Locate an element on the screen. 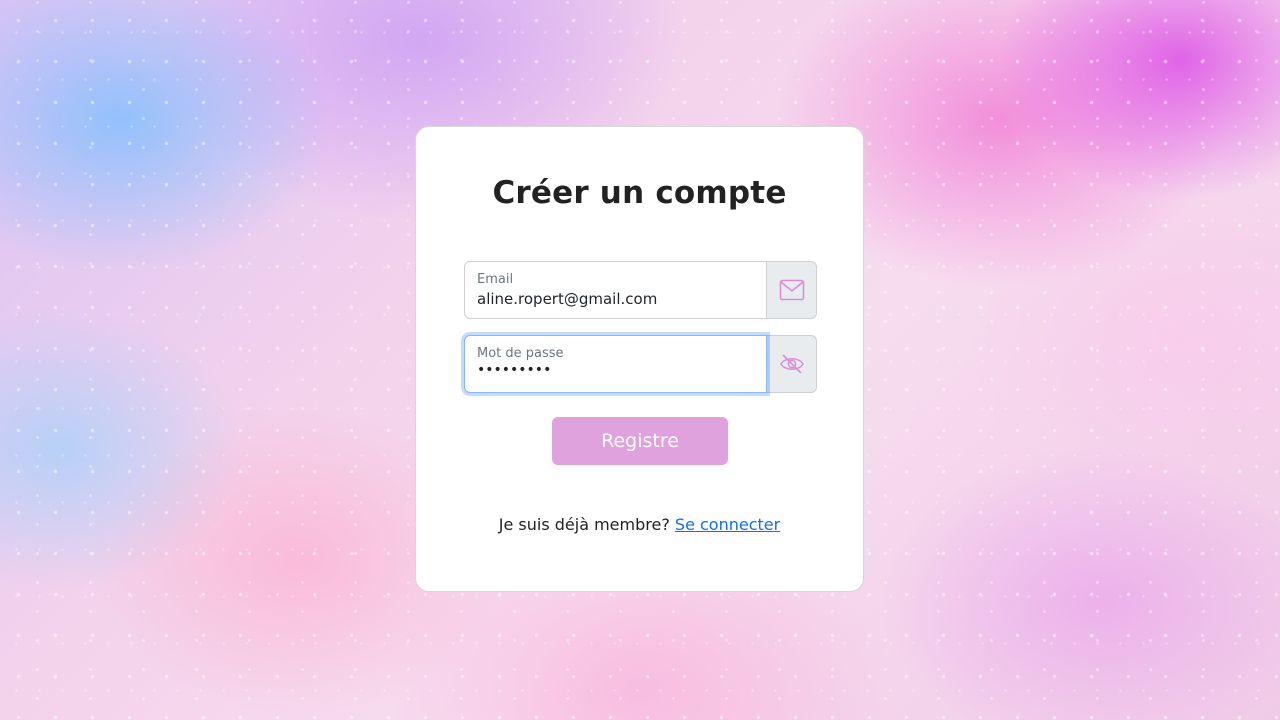  login-prompt: Je suis déjà membre? Se connecter is located at coordinates (639, 524).